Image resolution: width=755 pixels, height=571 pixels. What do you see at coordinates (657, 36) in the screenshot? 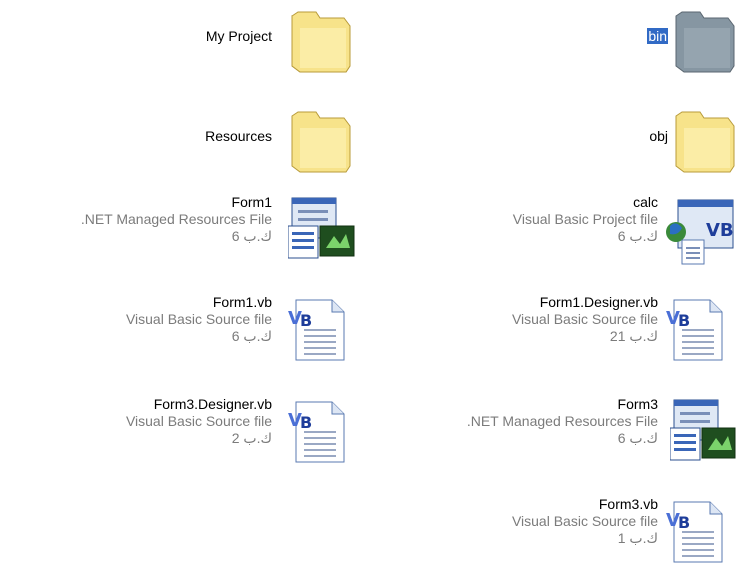
I see `file-name-selected: bin` at bounding box center [657, 36].